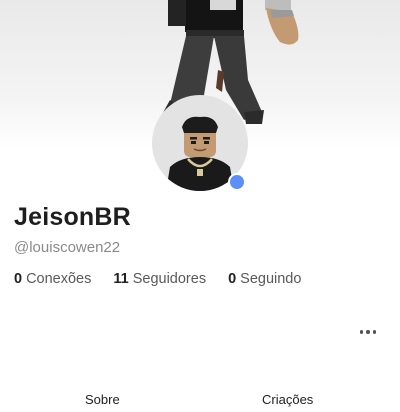 Image resolution: width=400 pixels, height=412 pixels. Describe the element at coordinates (18, 279) in the screenshot. I see `connections-count: 0` at that location.